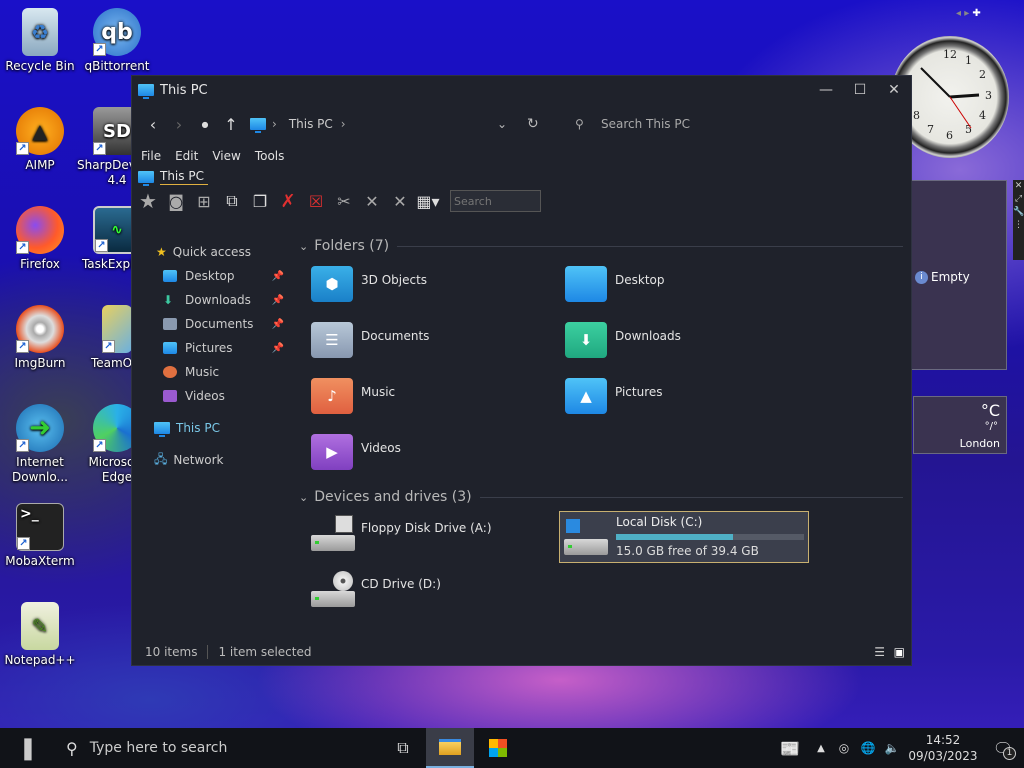 This screenshot has height=768, width=1024. Describe the element at coordinates (428, 201) in the screenshot. I see `view-options-icon: ▦▾` at that location.